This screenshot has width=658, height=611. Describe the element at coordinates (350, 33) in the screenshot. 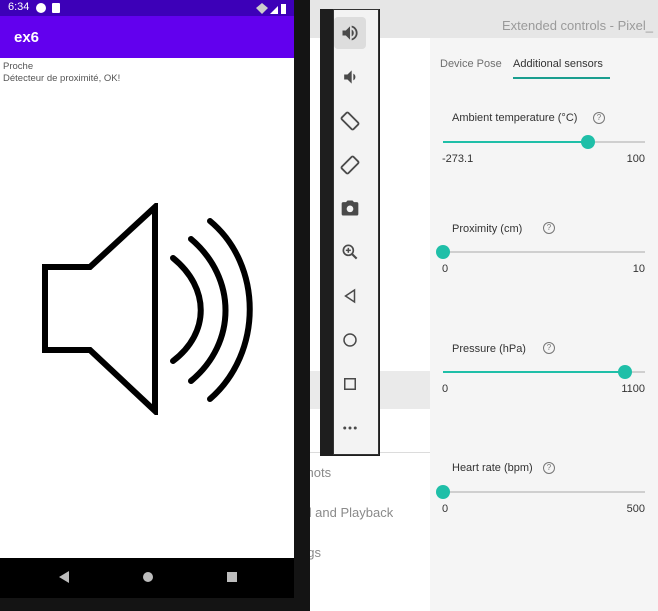

I see `volume-up-icon` at that location.